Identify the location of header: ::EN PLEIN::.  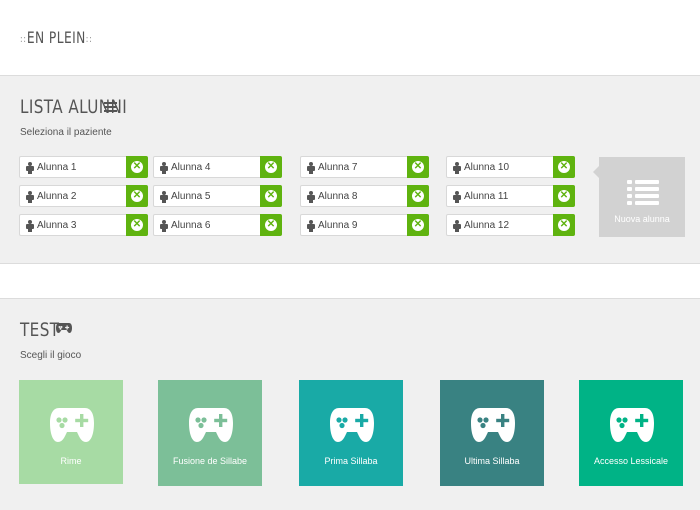
(350, 38).